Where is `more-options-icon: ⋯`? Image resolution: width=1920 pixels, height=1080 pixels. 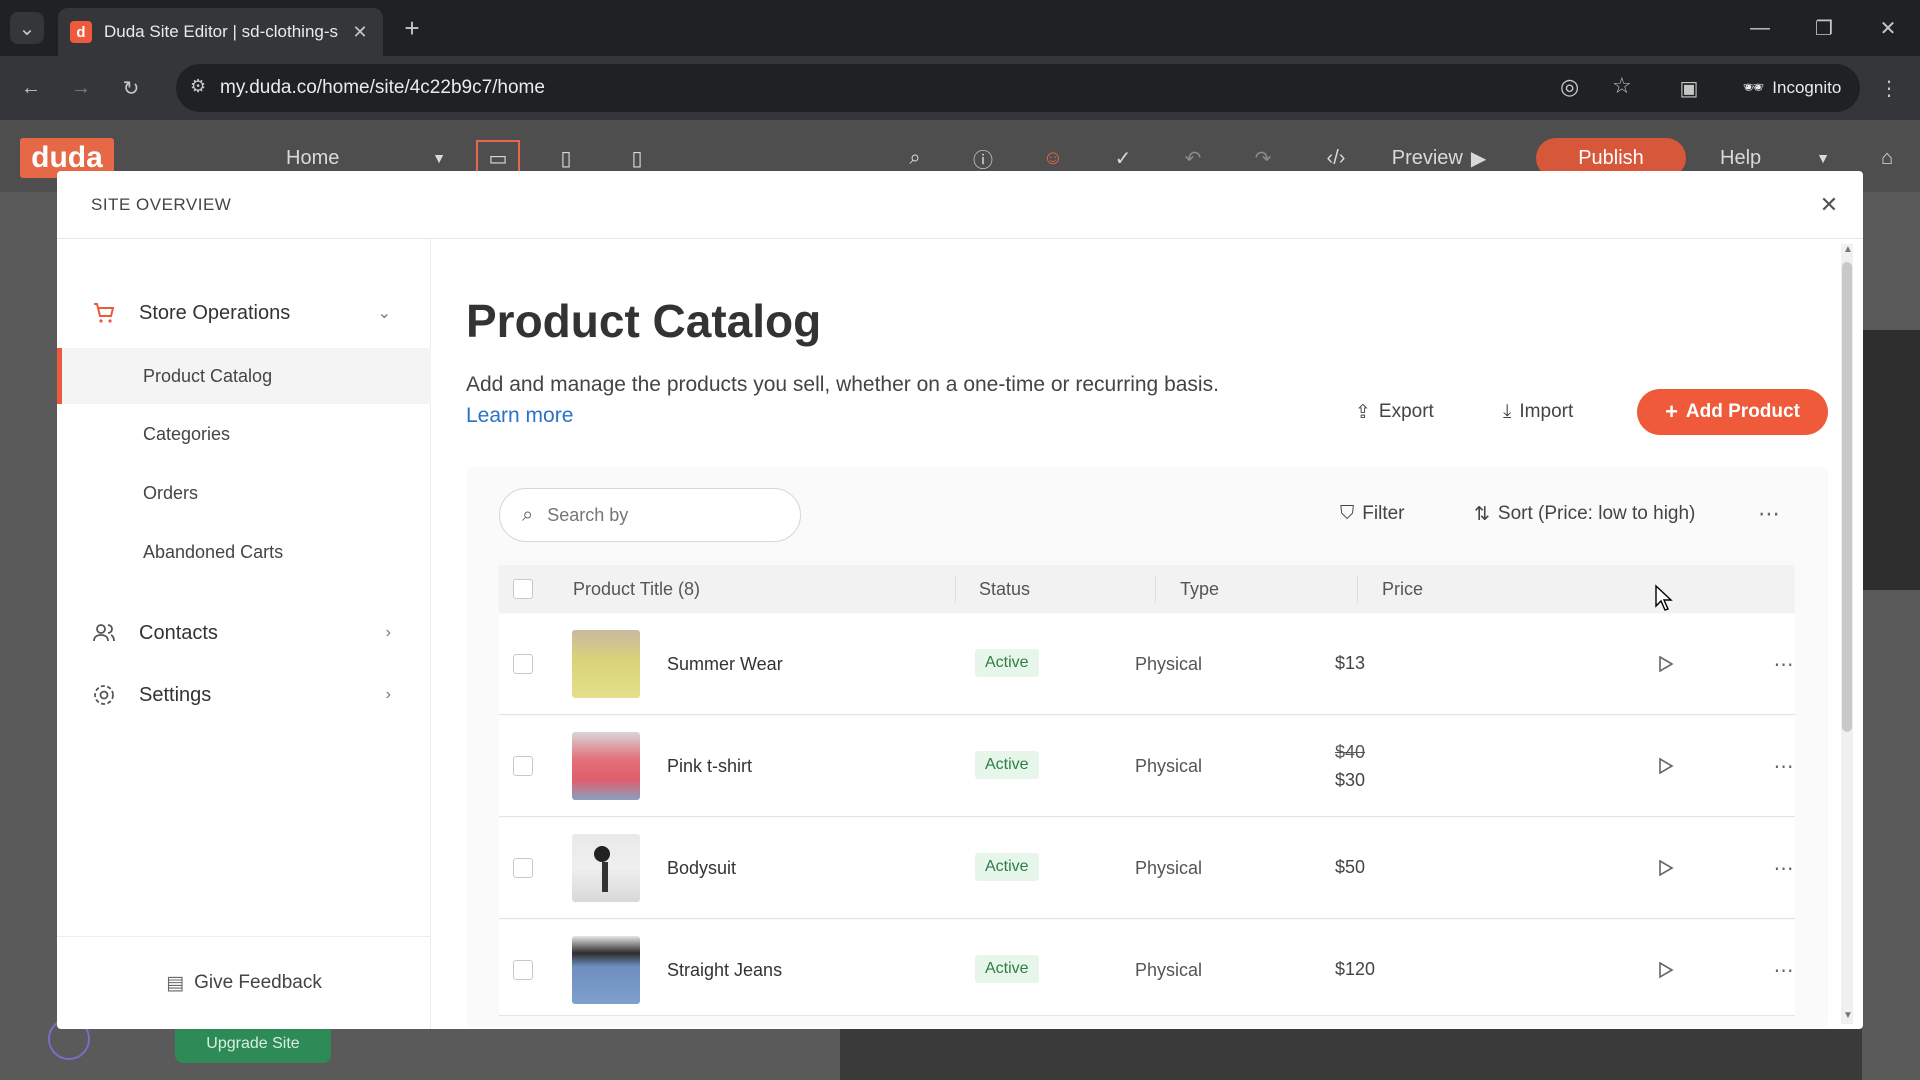 more-options-icon: ⋯ is located at coordinates (1769, 514).